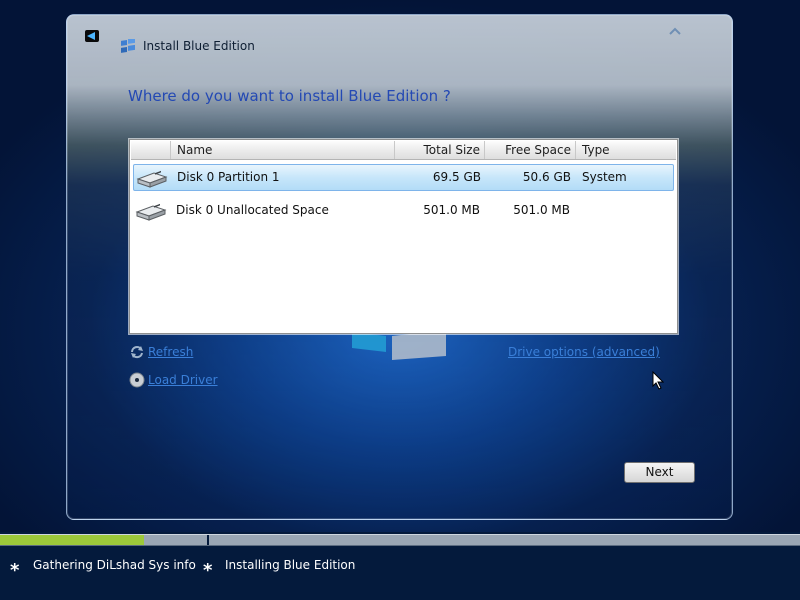 Image resolution: width=800 pixels, height=600 pixels. What do you see at coordinates (137, 380) in the screenshot?
I see `cd-disc-icon` at bounding box center [137, 380].